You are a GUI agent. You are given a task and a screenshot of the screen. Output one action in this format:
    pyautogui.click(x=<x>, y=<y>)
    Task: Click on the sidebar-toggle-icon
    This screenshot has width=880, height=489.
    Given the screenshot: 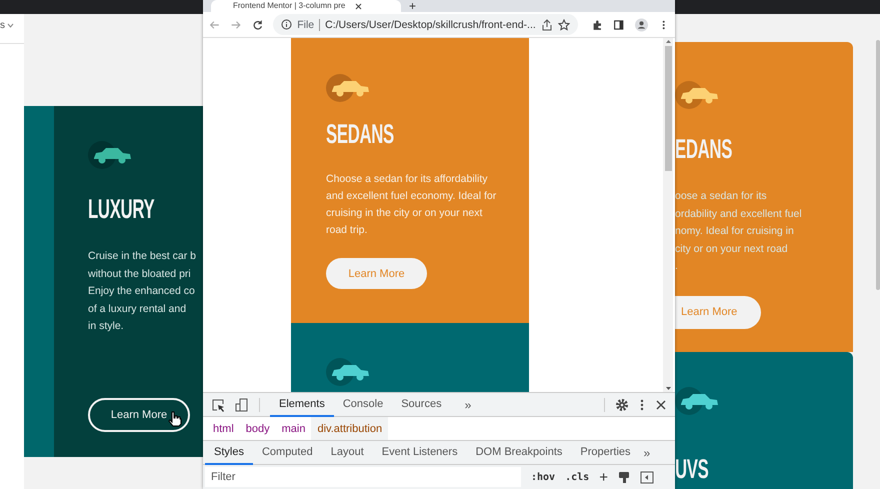 What is the action you would take?
    pyautogui.click(x=647, y=477)
    